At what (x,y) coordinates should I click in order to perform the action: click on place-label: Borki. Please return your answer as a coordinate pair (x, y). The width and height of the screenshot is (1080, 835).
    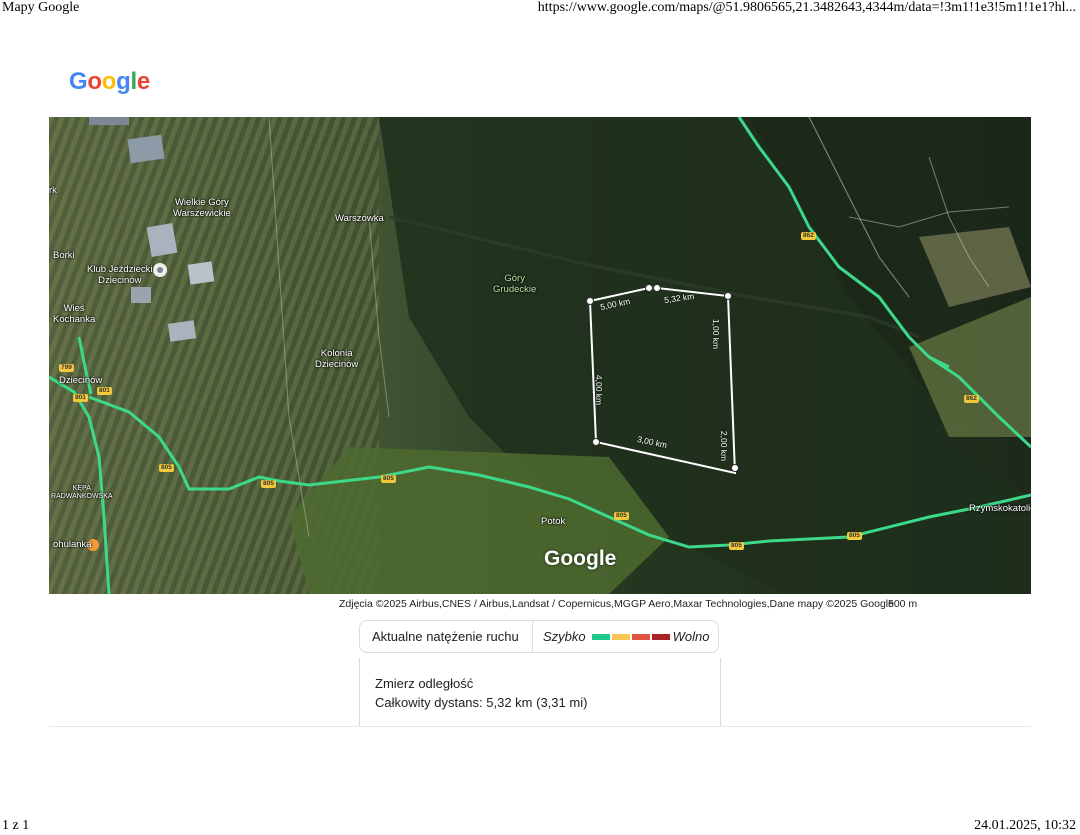
    Looking at the image, I should click on (64, 255).